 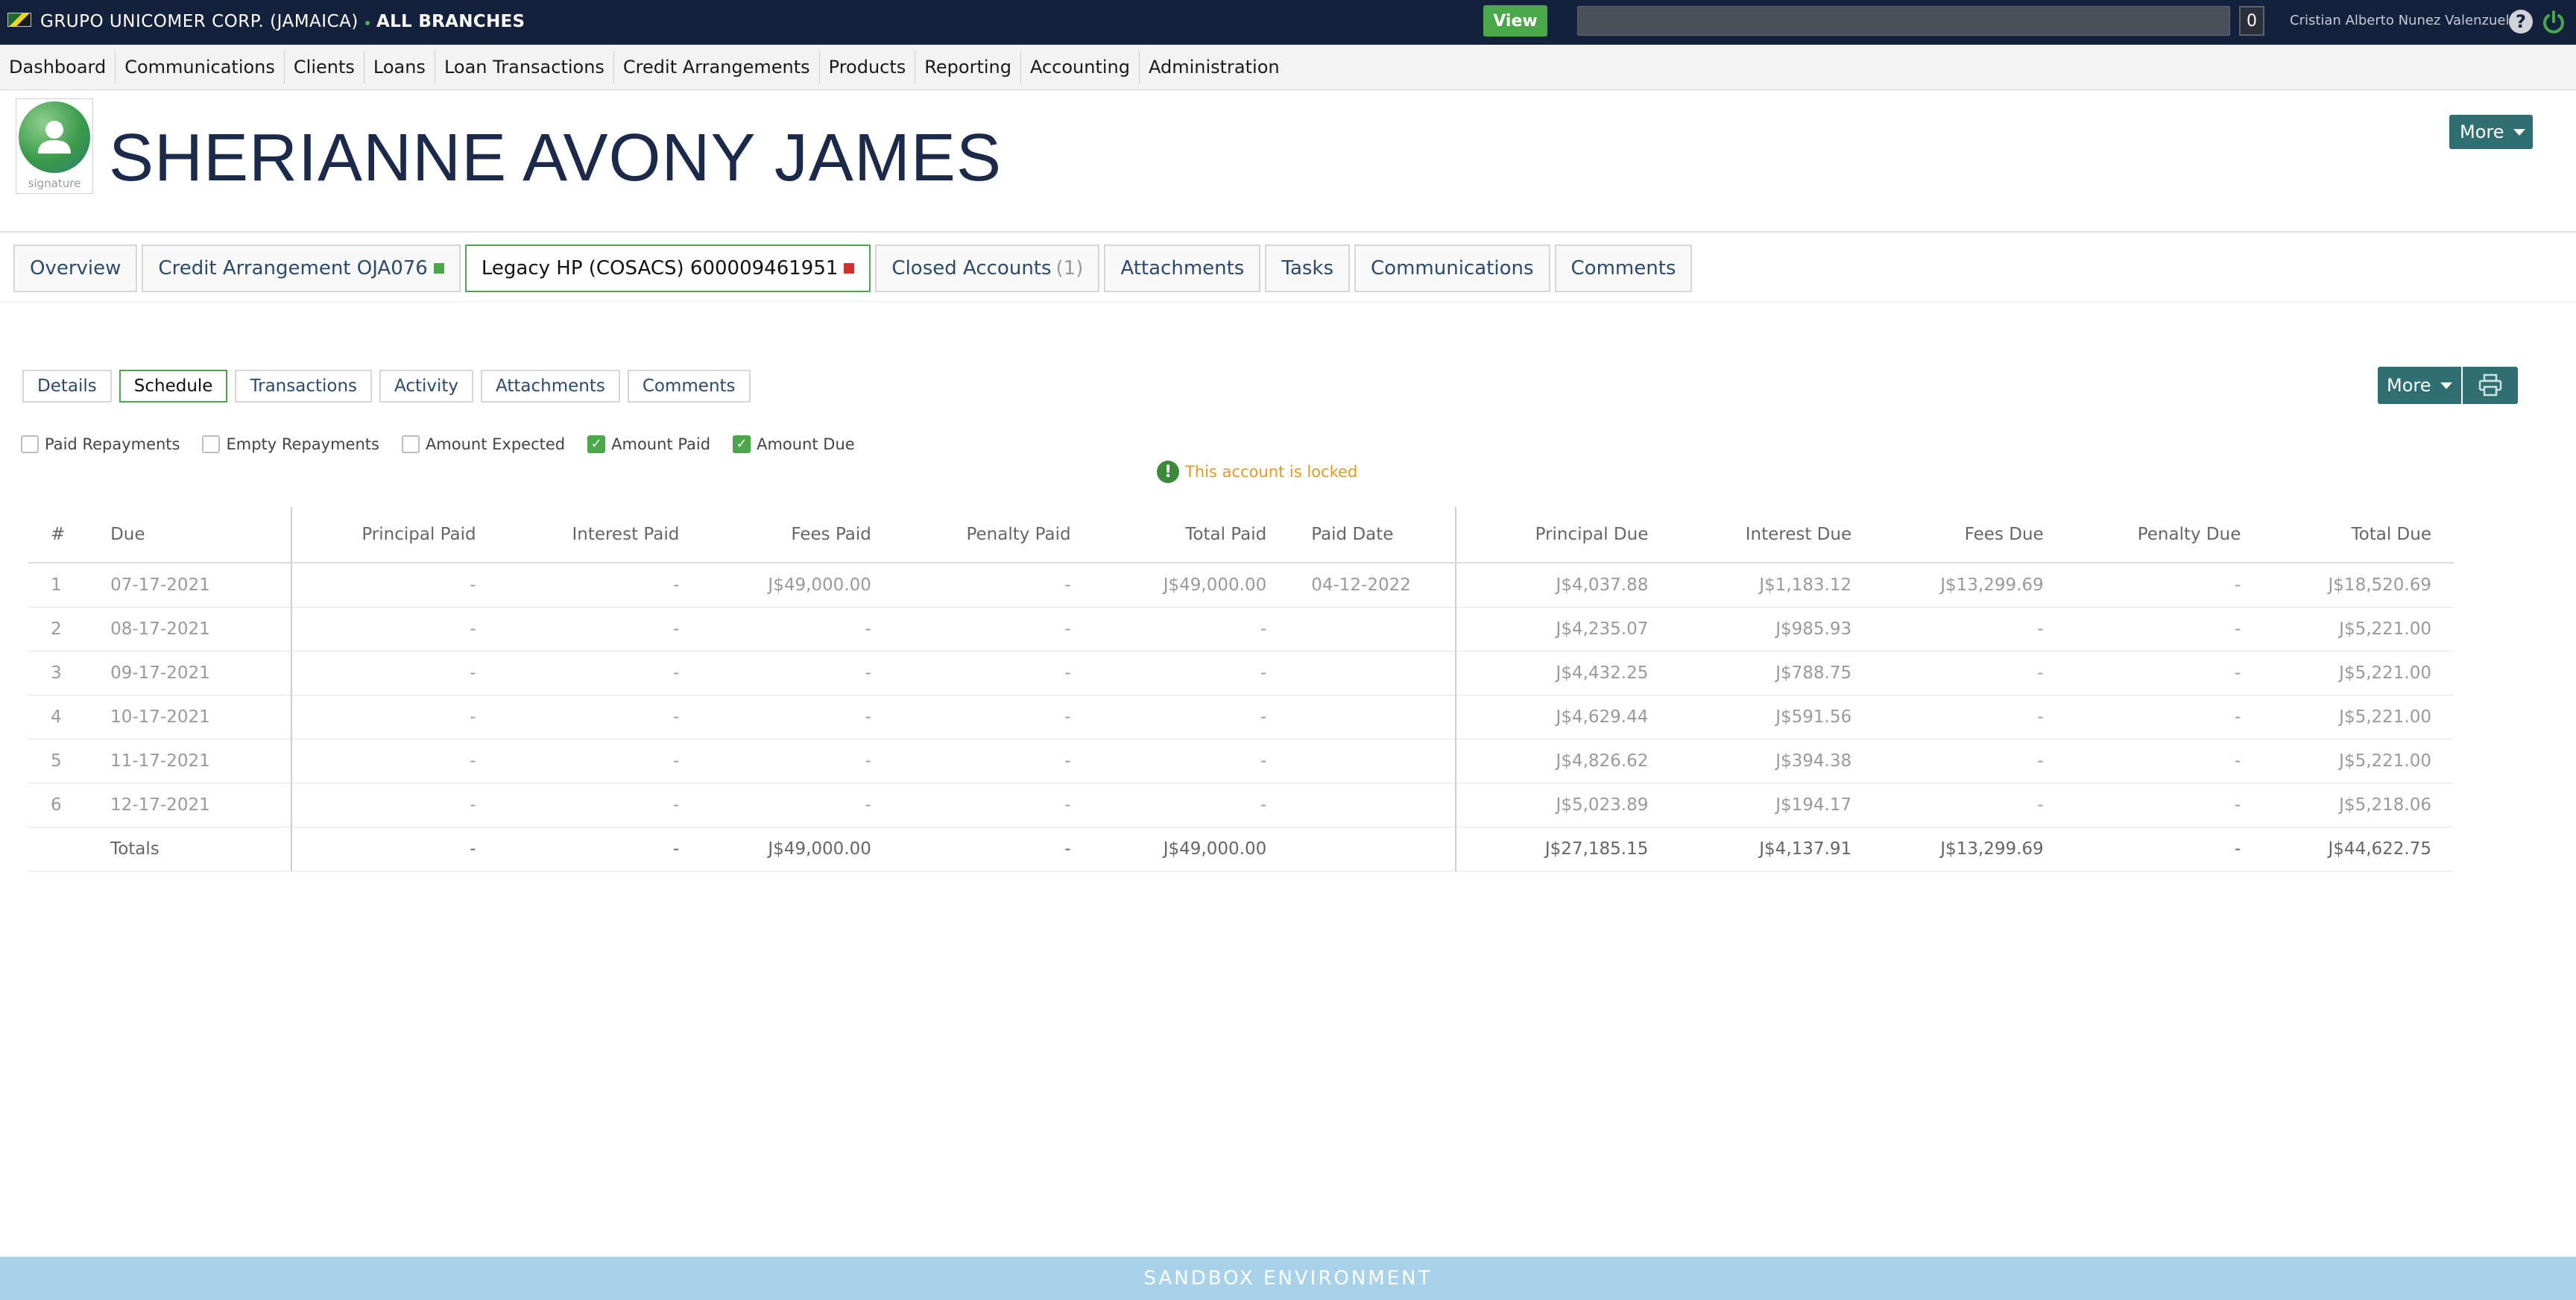 I want to click on filter-amount-expected: Amount Expected, so click(x=483, y=444).